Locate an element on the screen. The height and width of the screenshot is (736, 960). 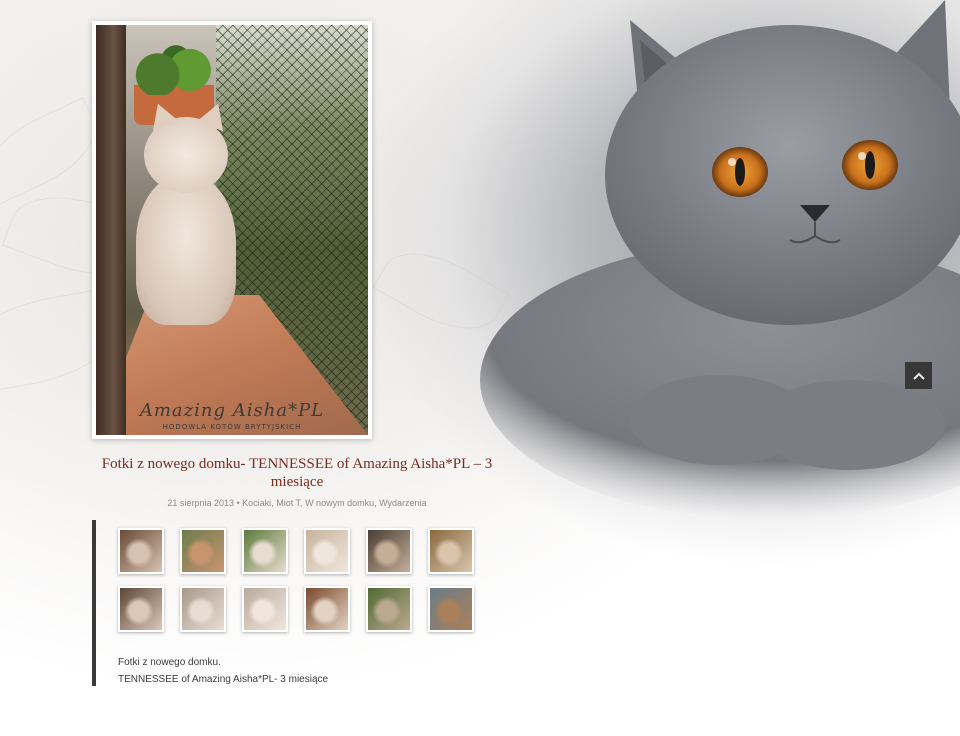
gallery-thumbnail-kitten-in-garden is located at coordinates (389, 609).